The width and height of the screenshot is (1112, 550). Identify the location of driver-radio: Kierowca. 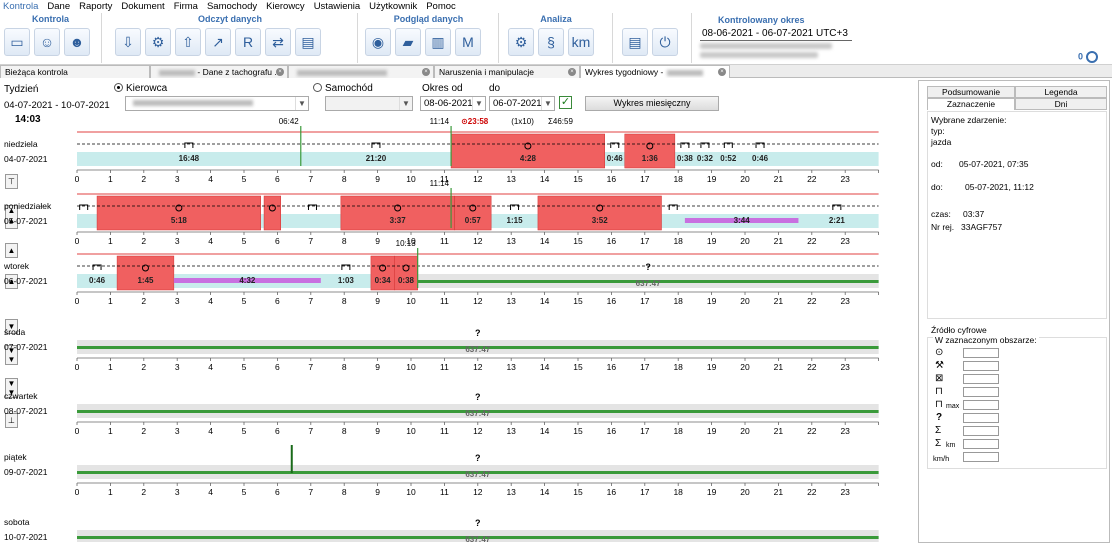
(140, 88).